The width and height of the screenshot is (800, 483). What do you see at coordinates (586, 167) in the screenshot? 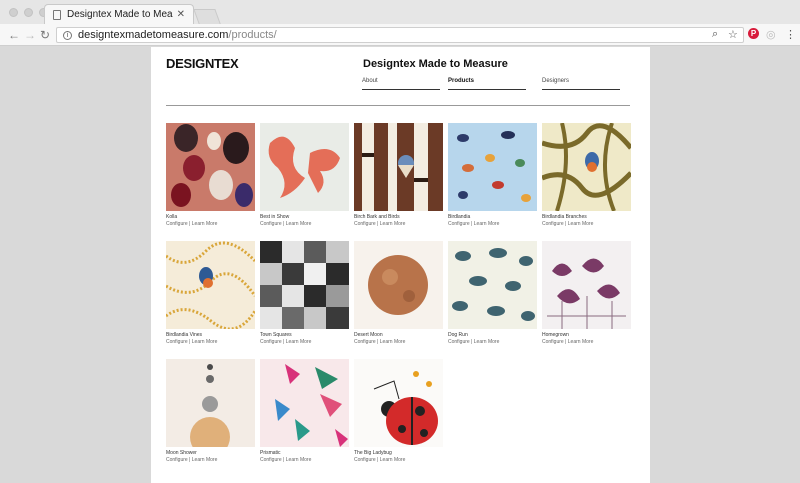
I see `product-thumbnail-birdlandia-branches` at bounding box center [586, 167].